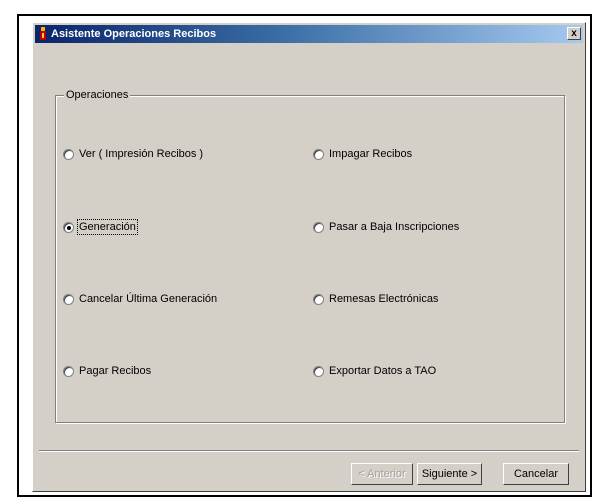 The image size is (596, 500). Describe the element at coordinates (115, 371) in the screenshot. I see `radio-label: Pagar Recibos` at that location.